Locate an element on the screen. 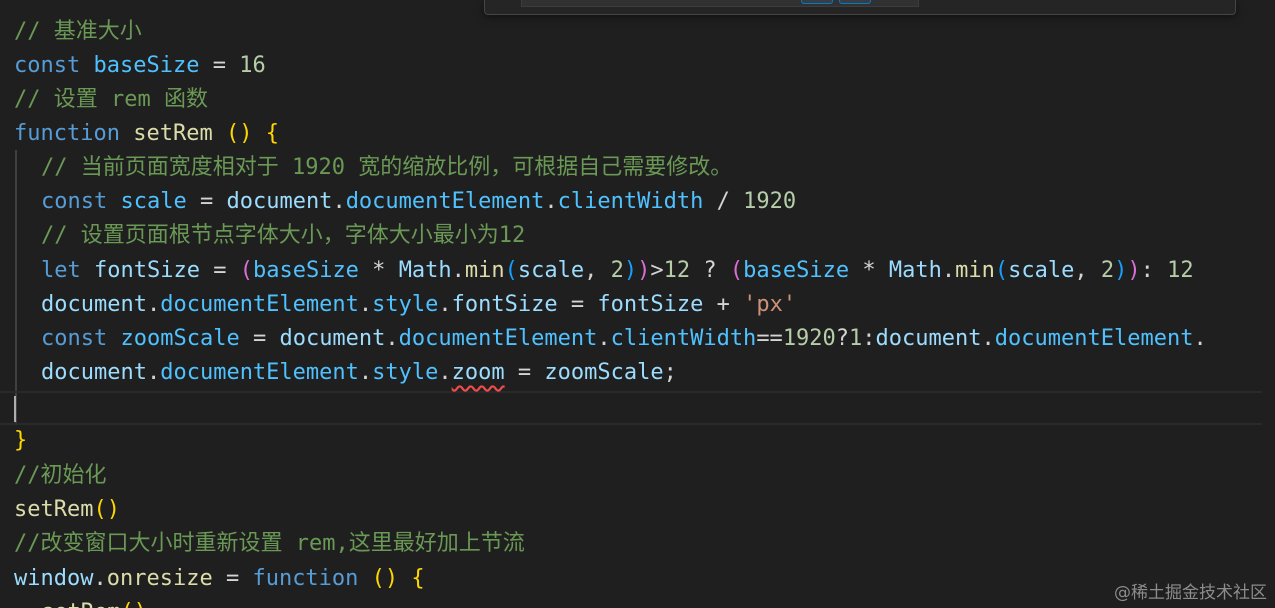 The height and width of the screenshot is (608, 1275). code-token: 1 is located at coordinates (856, 338).